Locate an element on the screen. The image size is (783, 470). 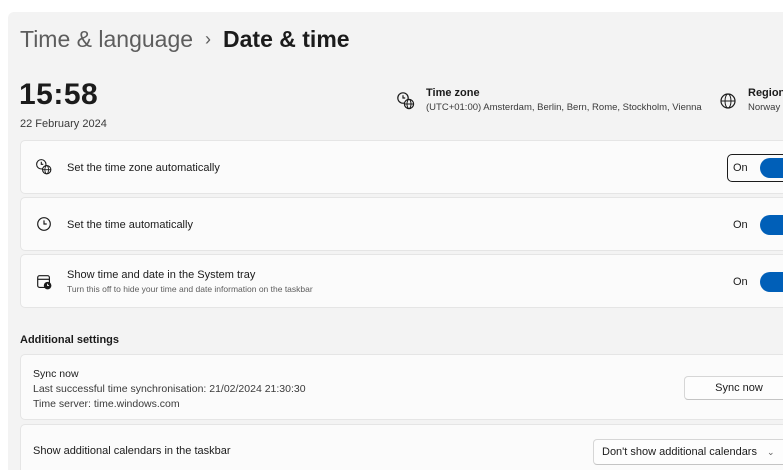
clock-icon is located at coordinates (44, 224).